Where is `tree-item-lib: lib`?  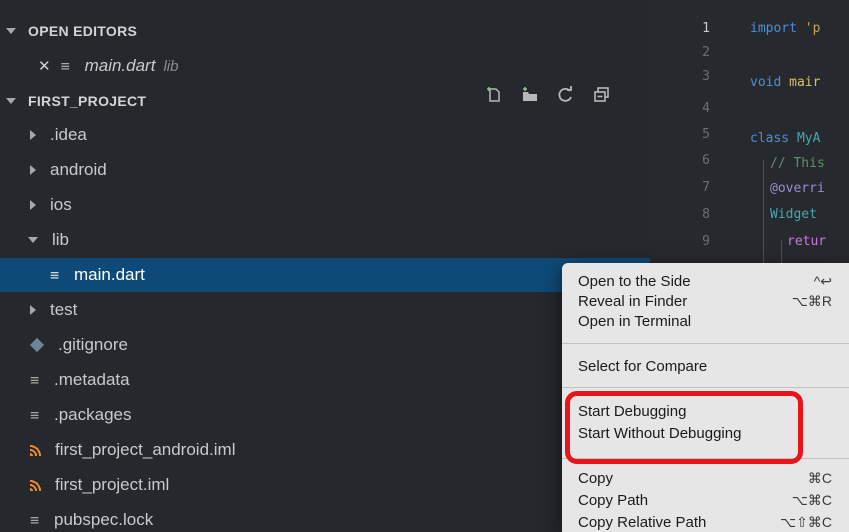 tree-item-lib: lib is located at coordinates (325, 240).